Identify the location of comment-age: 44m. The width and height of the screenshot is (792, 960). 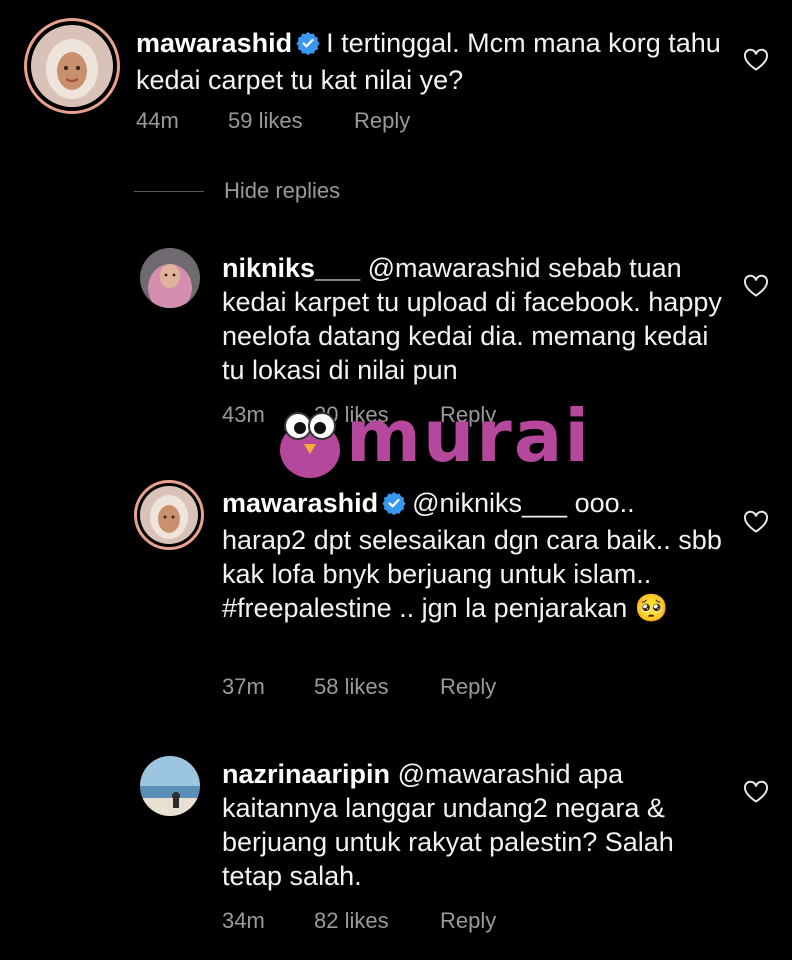
(157, 120).